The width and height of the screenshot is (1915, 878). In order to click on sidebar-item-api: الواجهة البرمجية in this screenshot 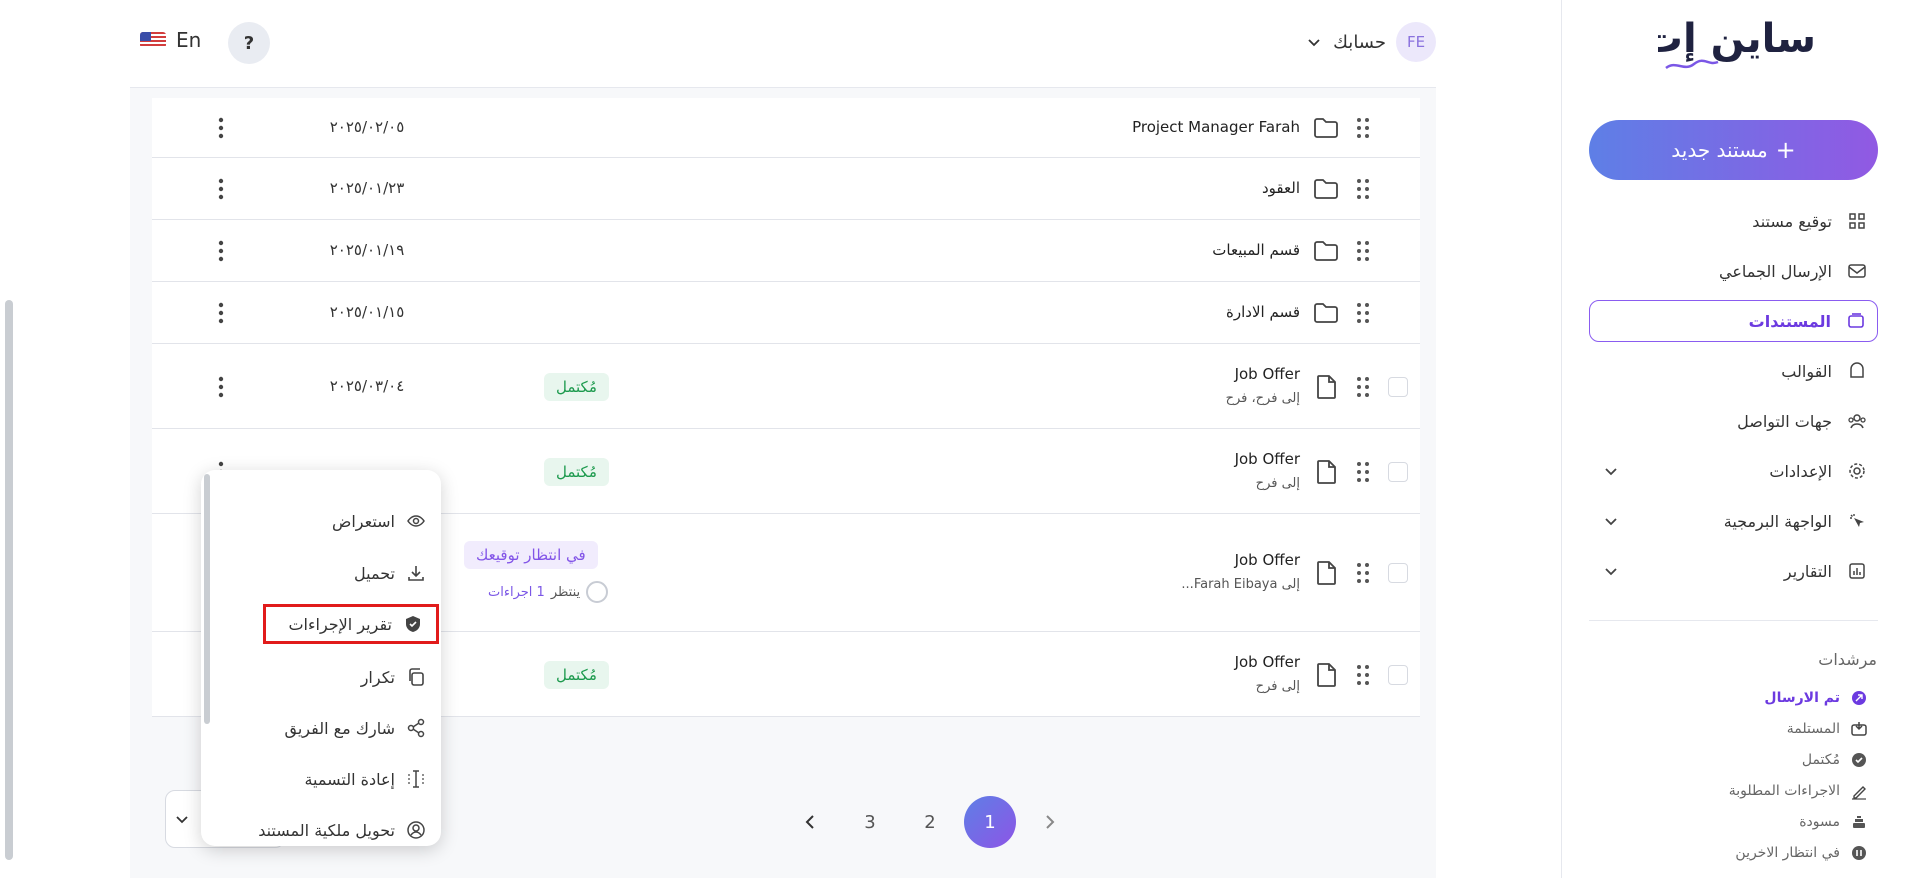, I will do `click(1733, 521)`.